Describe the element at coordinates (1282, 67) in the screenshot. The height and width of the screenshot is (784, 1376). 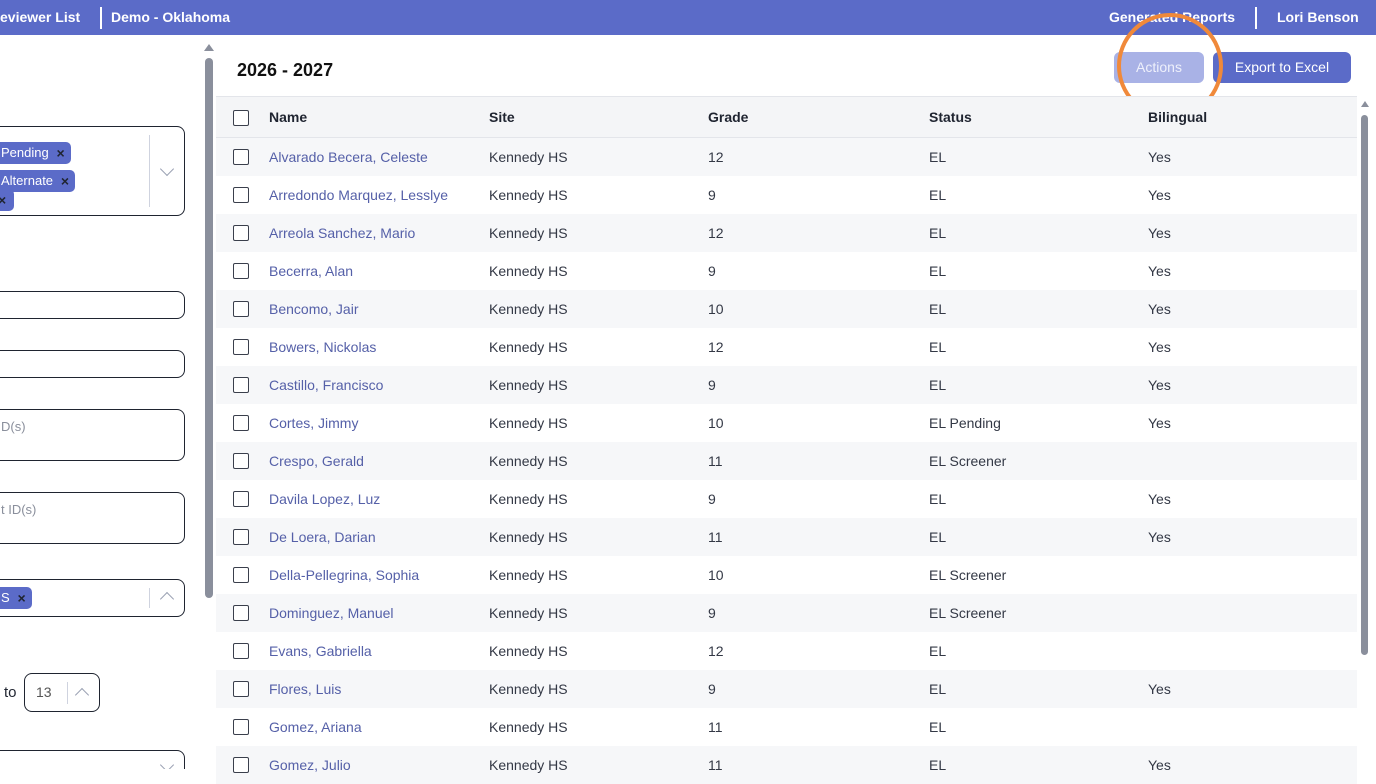
I see `export-to-excel-button: Export to Excel` at that location.